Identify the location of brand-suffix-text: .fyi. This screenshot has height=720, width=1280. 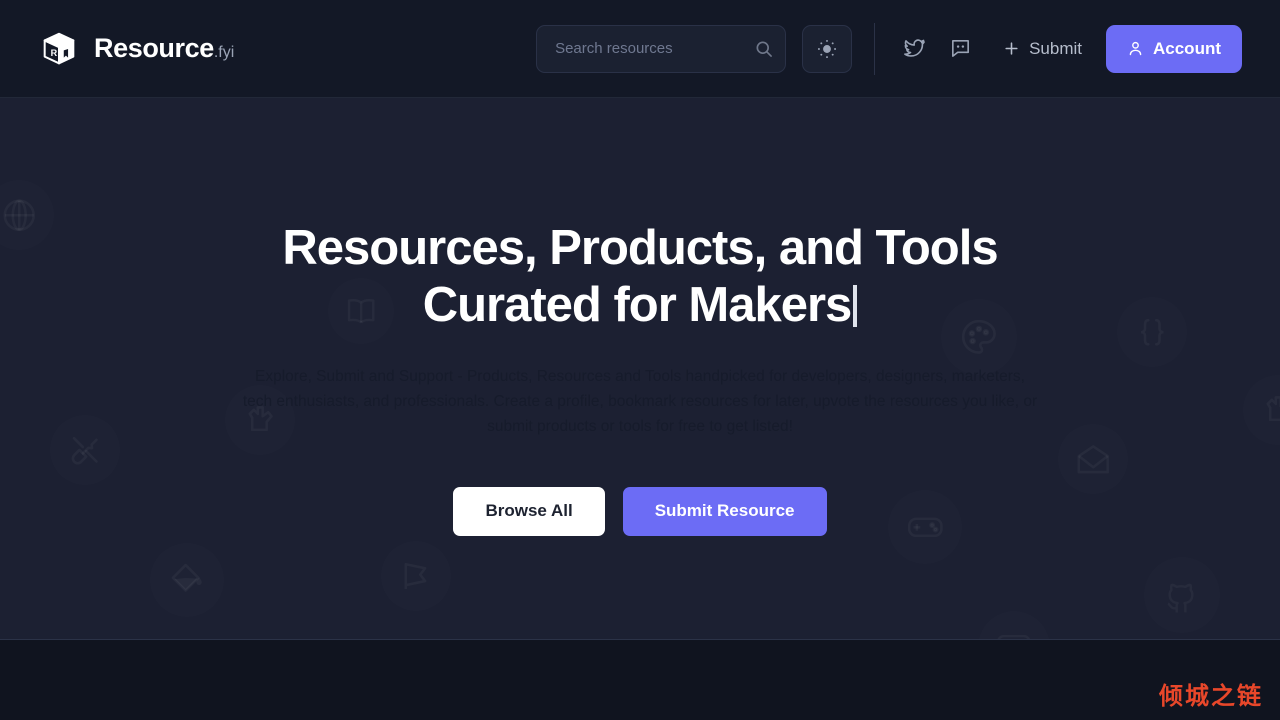
(224, 52).